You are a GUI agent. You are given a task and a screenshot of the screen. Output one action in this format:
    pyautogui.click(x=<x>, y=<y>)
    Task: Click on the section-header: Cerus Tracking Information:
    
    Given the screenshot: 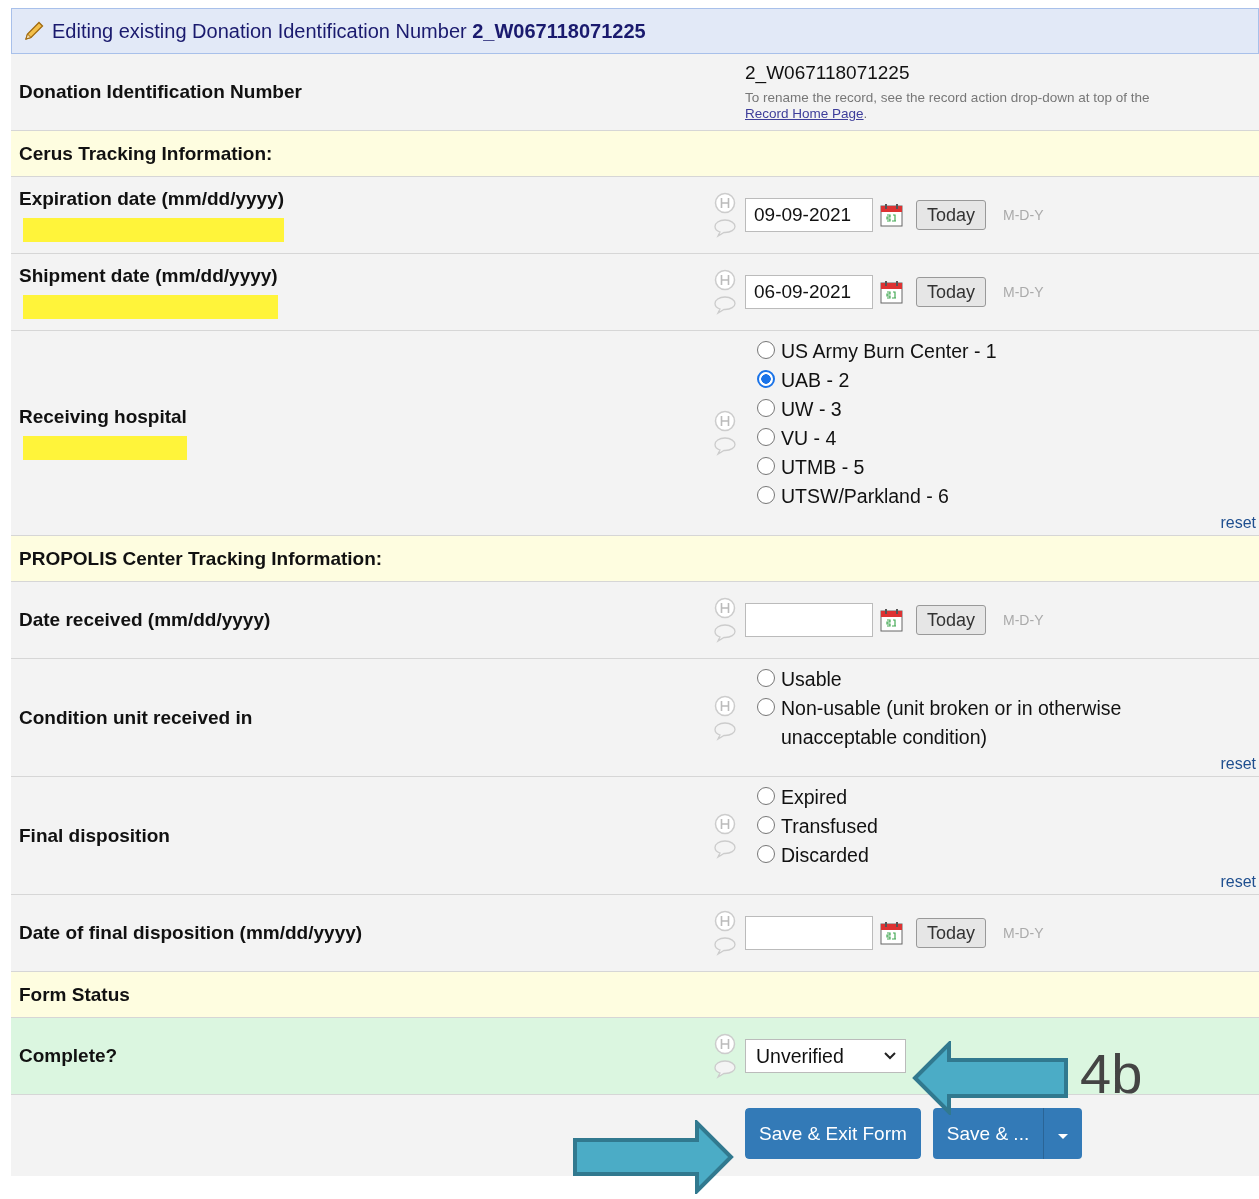 What is the action you would take?
    pyautogui.click(x=146, y=153)
    